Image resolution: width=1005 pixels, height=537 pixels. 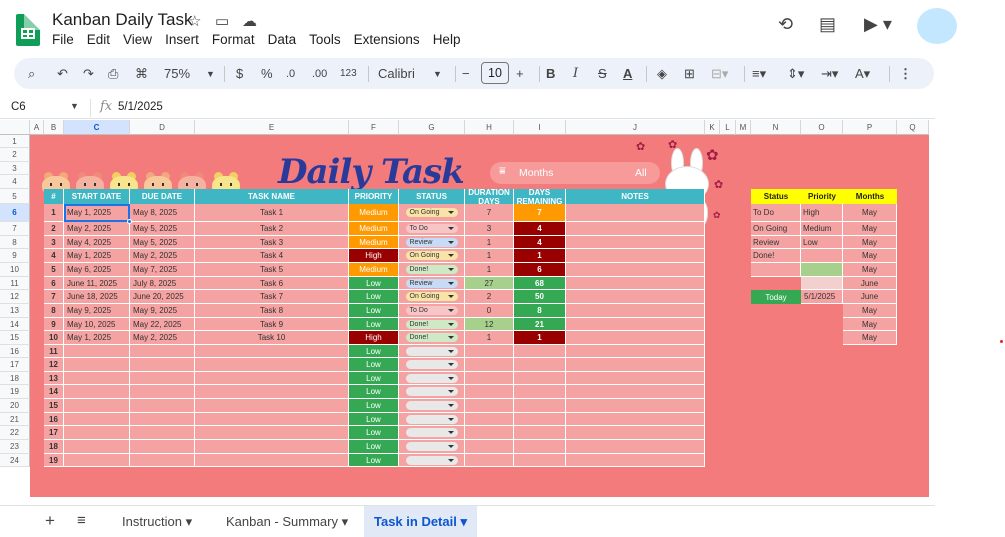 What do you see at coordinates (759, 74) in the screenshot?
I see `align-left-icon: ≡▾` at bounding box center [759, 74].